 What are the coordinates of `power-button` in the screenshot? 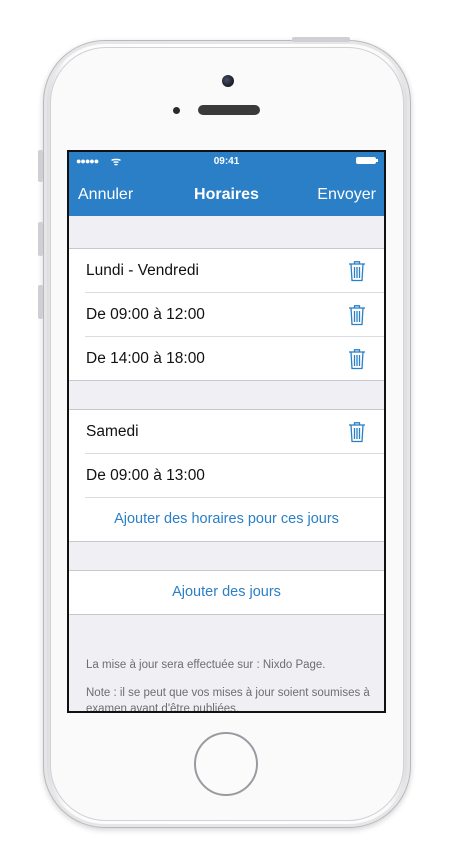 It's located at (321, 39).